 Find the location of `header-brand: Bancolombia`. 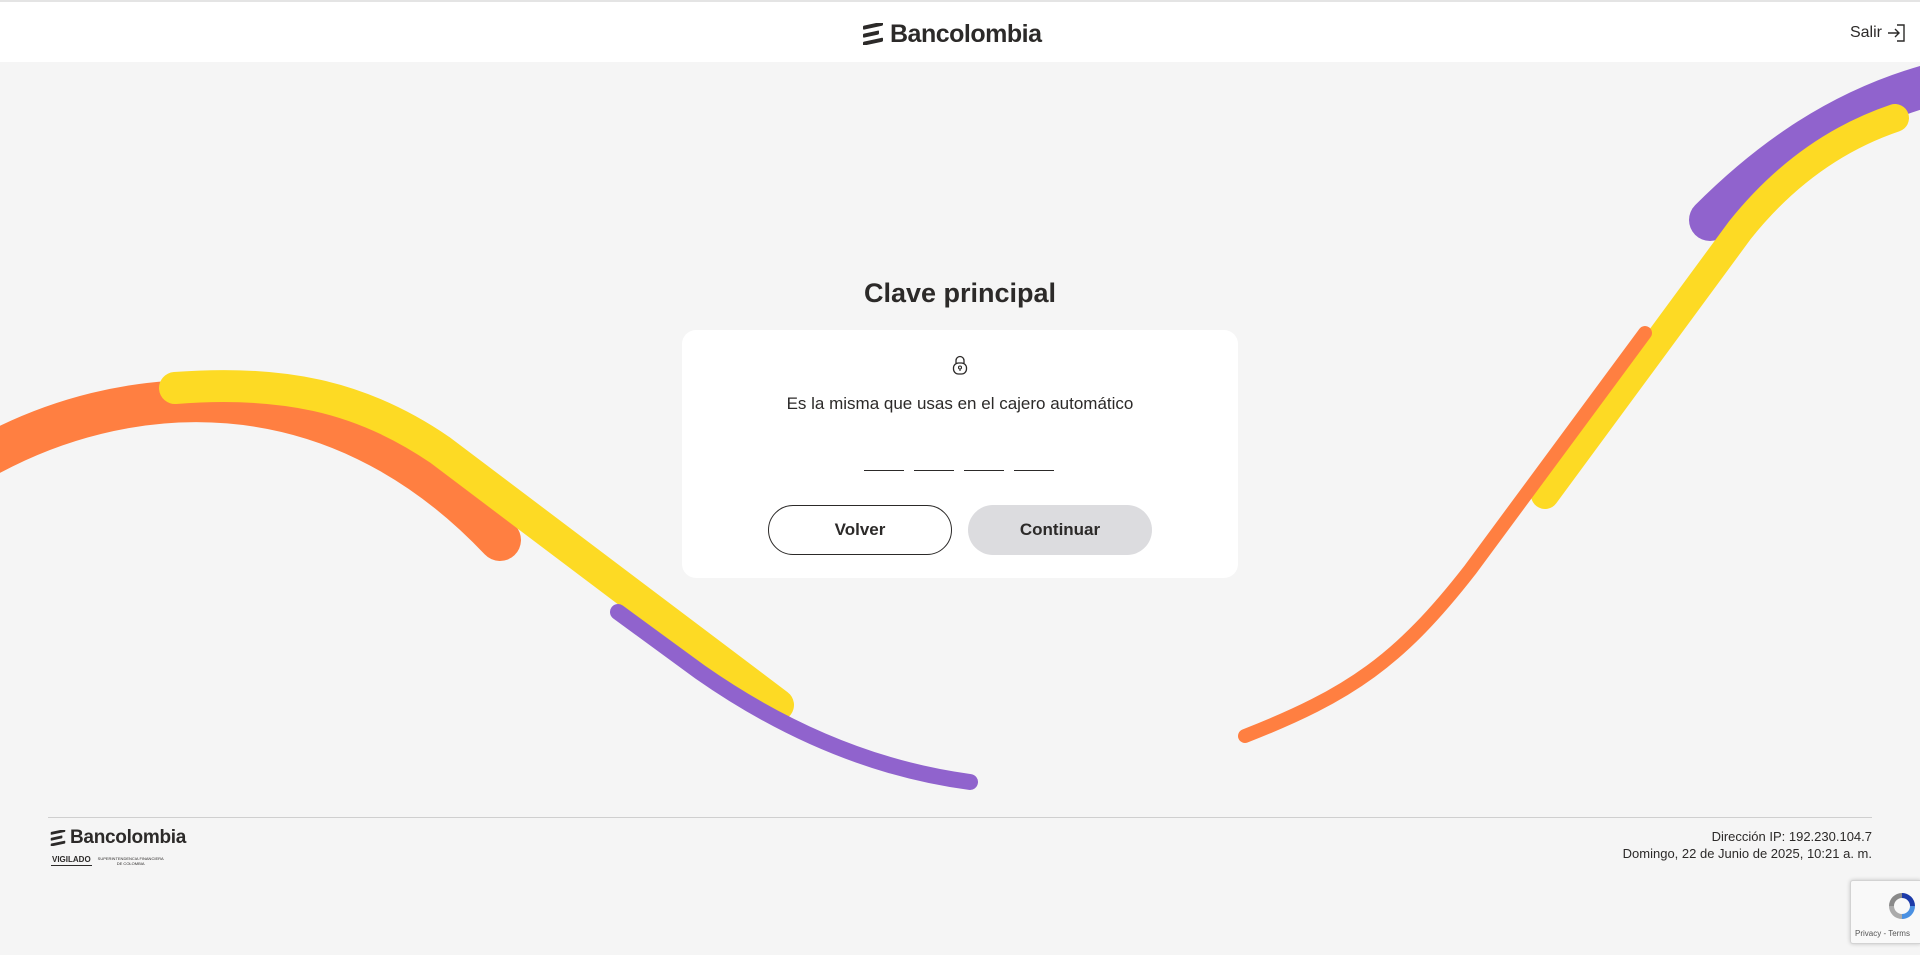

header-brand: Bancolombia is located at coordinates (952, 34).